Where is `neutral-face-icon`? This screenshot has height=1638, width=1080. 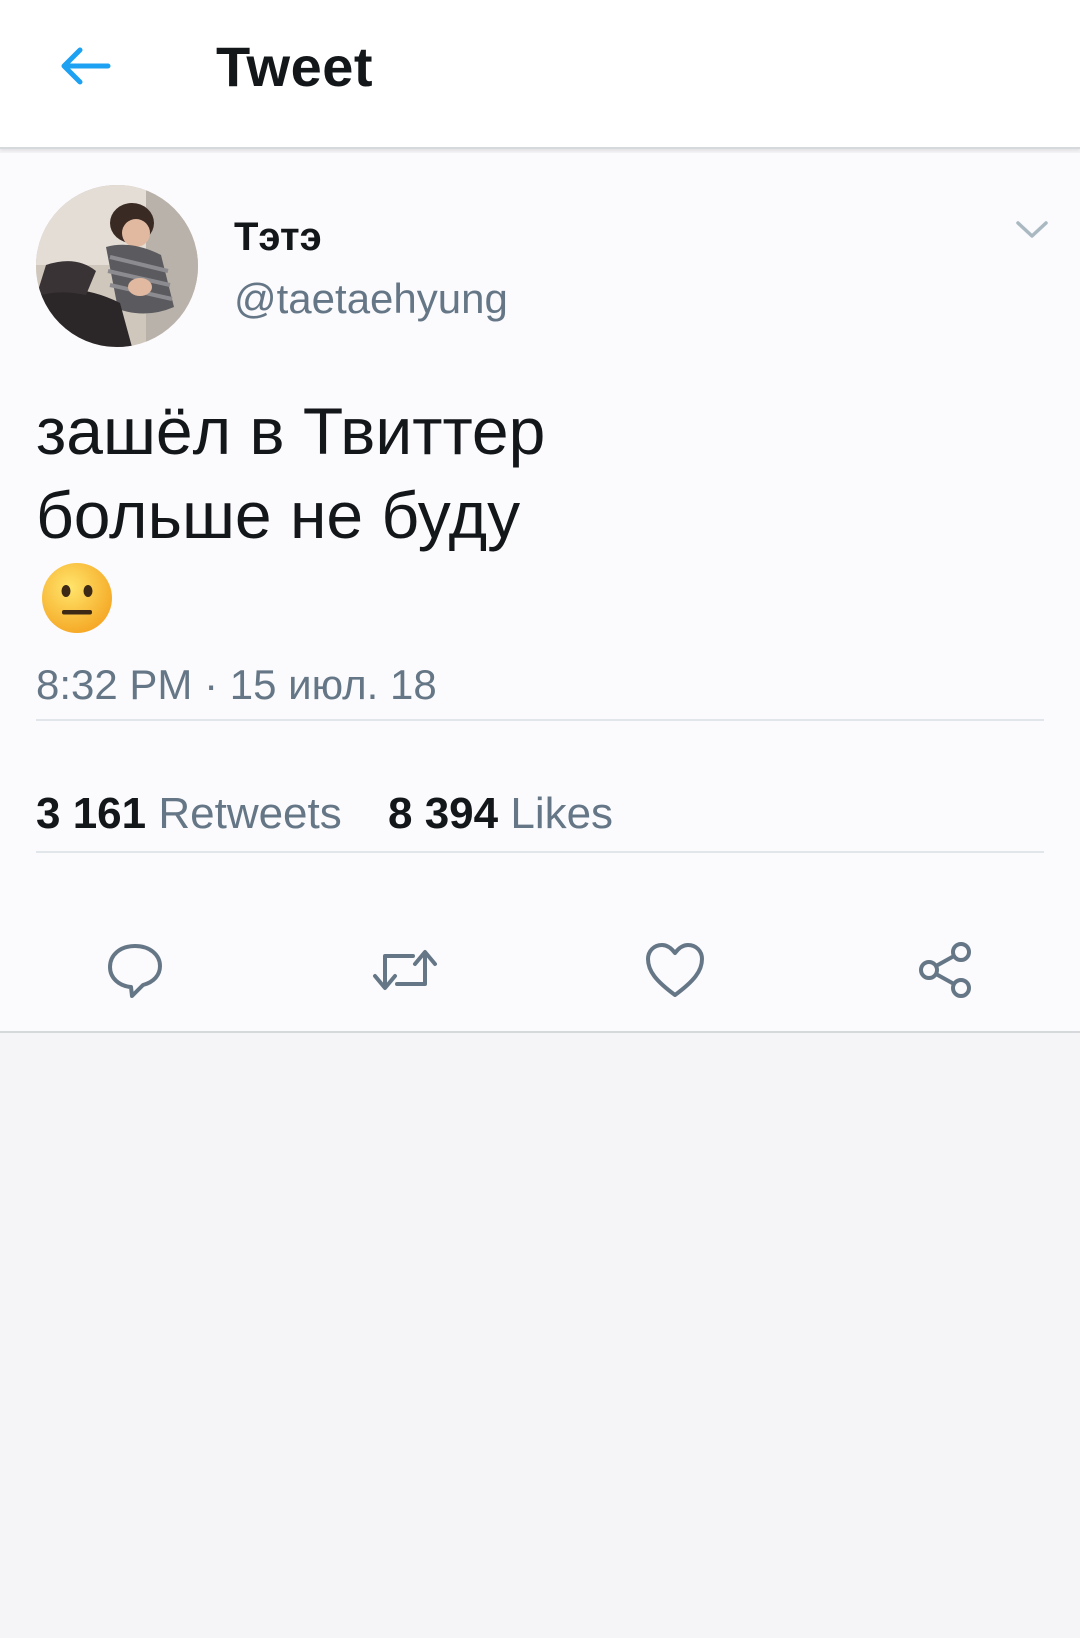 neutral-face-icon is located at coordinates (77, 598).